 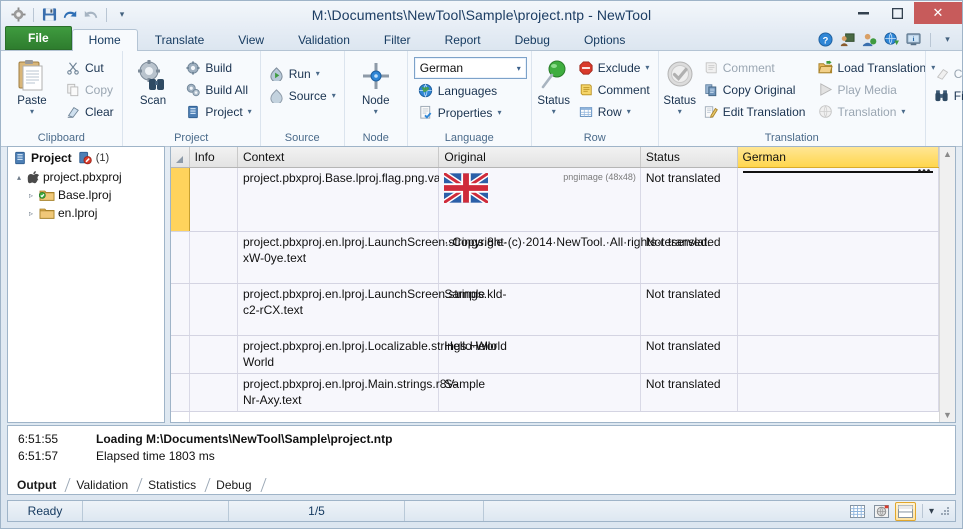 I want to click on tab-report: Report, so click(x=463, y=40).